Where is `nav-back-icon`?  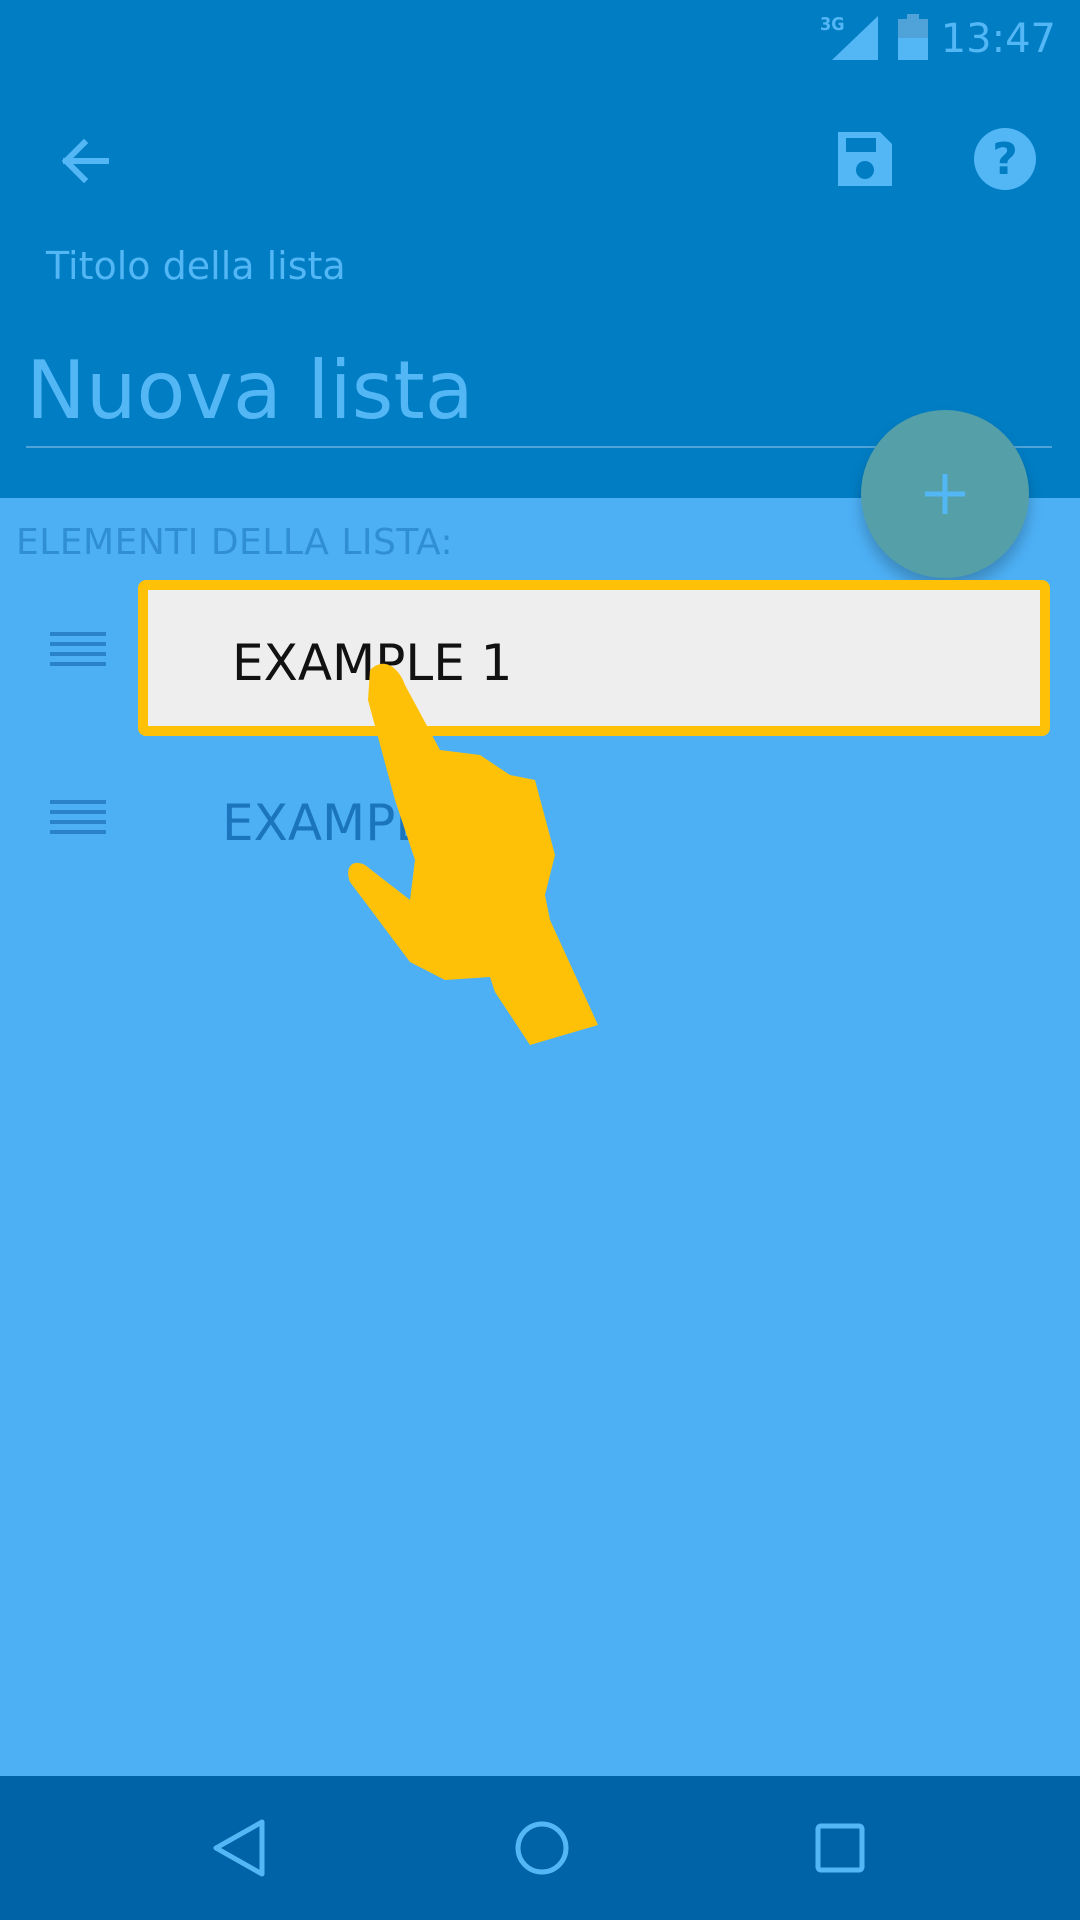
nav-back-icon is located at coordinates (239, 1848).